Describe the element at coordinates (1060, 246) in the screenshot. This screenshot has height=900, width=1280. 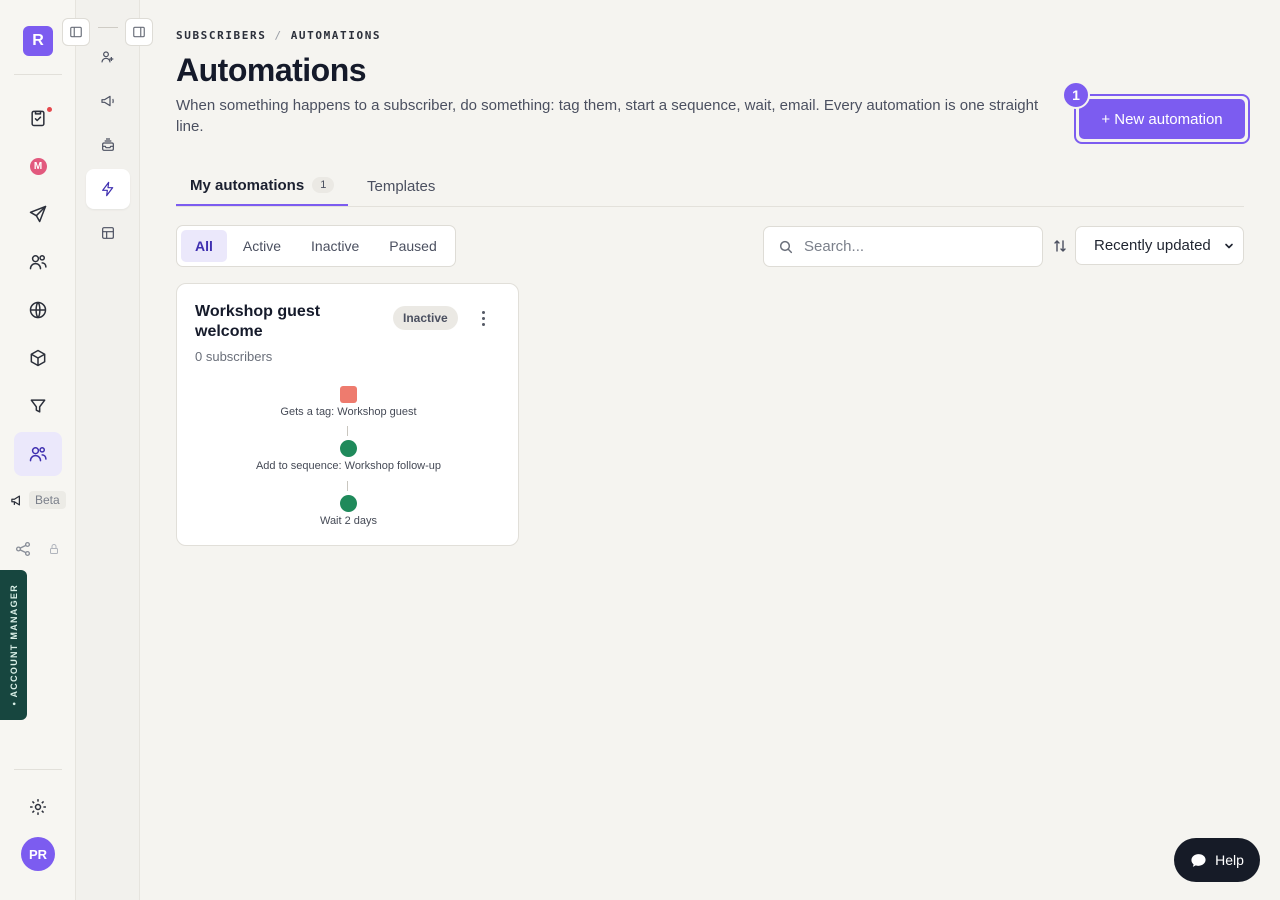
I see `sort-arrows-icon` at that location.